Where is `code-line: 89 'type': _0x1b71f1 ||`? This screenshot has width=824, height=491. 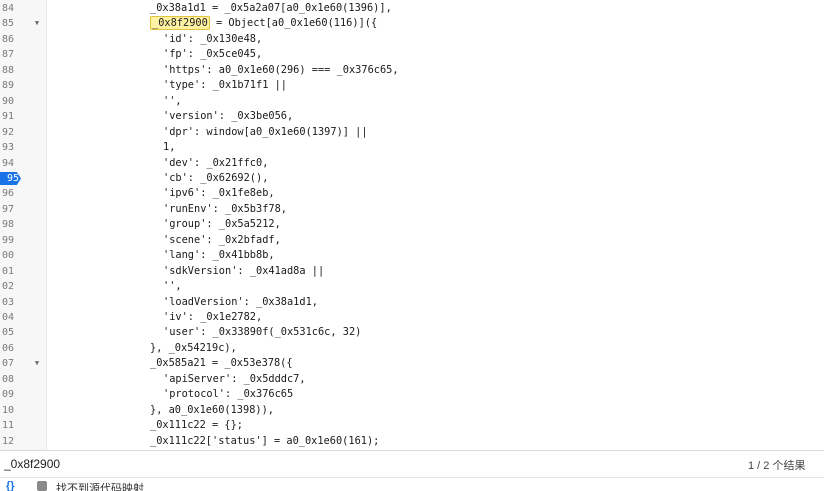
code-line: 89 'type': _0x1b71f1 || is located at coordinates (412, 86).